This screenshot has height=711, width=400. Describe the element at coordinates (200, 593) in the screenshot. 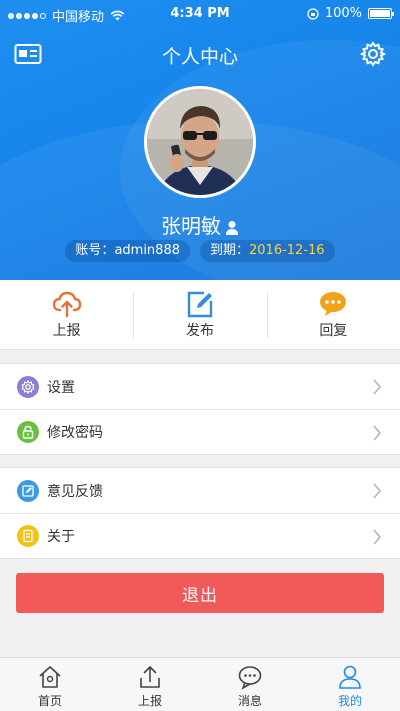

I see `logout-button: 退出` at that location.